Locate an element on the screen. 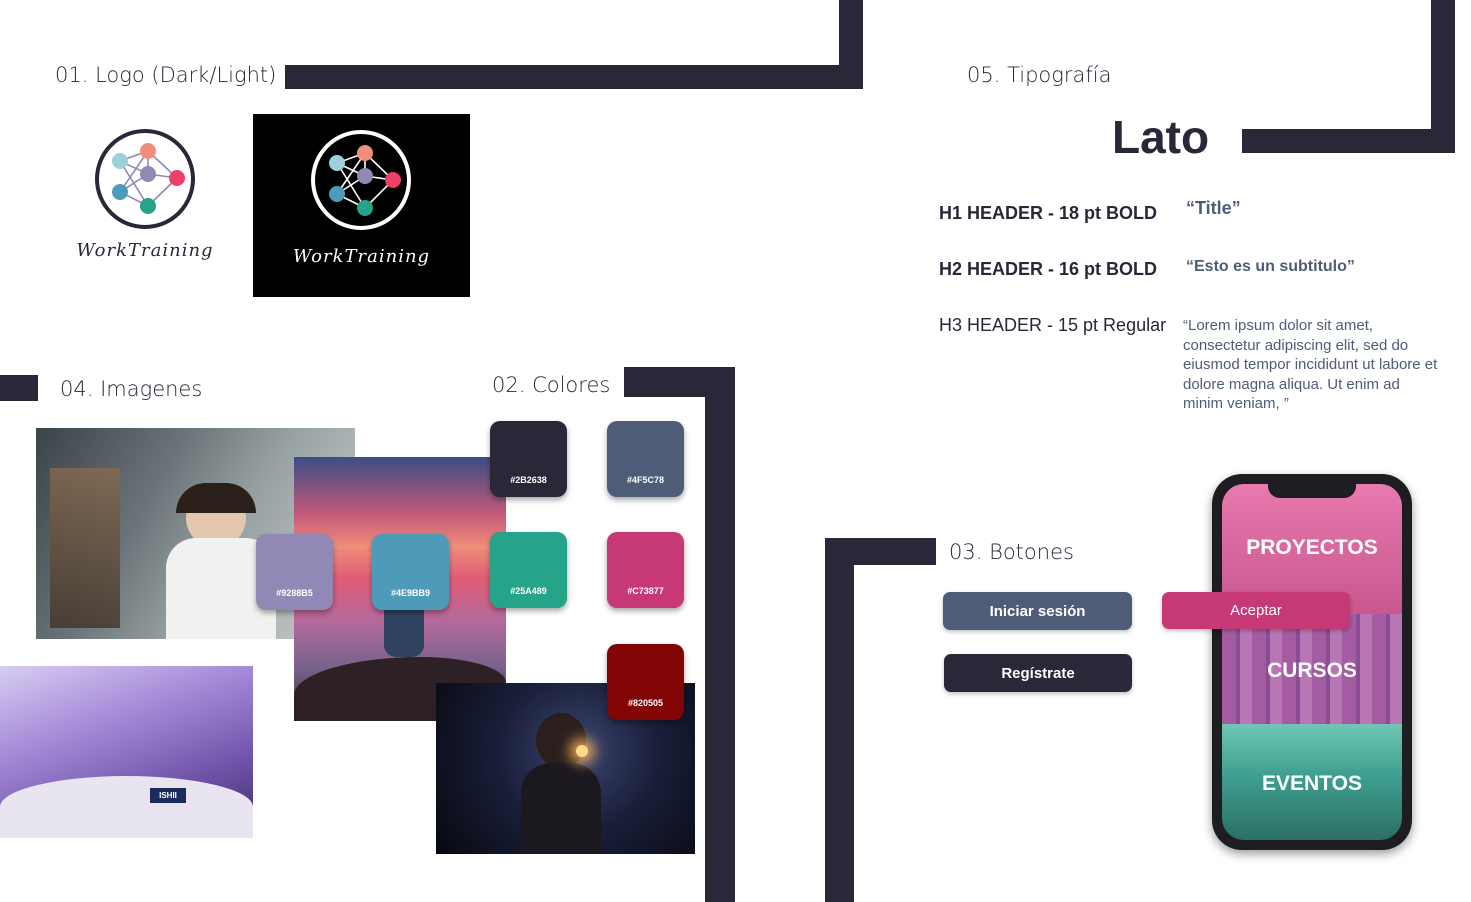 This screenshot has width=1471, height=902. divider-bar-typo-horizontal is located at coordinates (1348, 141).